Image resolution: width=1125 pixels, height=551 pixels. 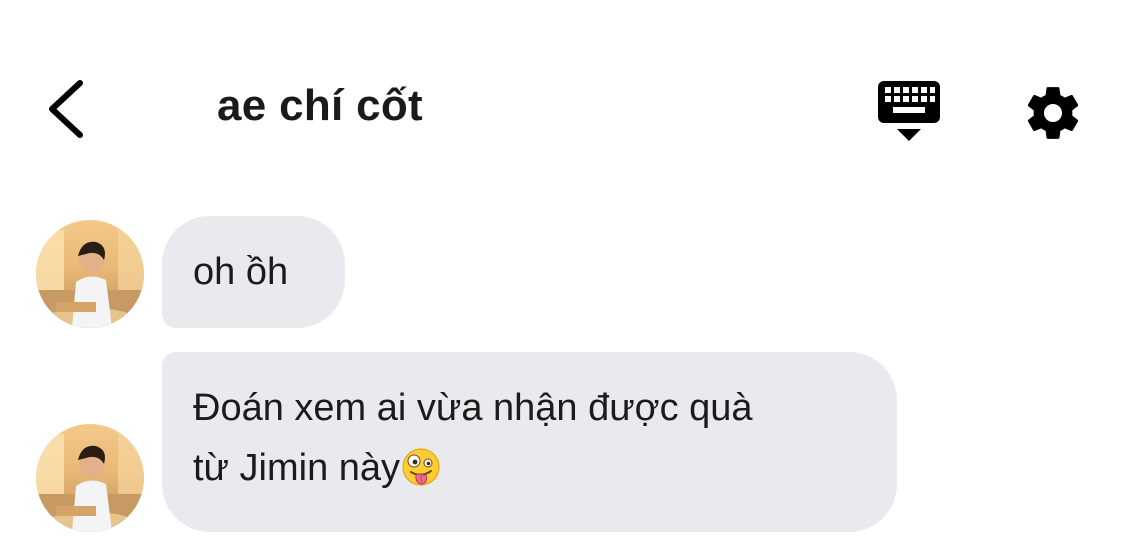 I want to click on chat-title: ae chí cốt, so click(x=320, y=106).